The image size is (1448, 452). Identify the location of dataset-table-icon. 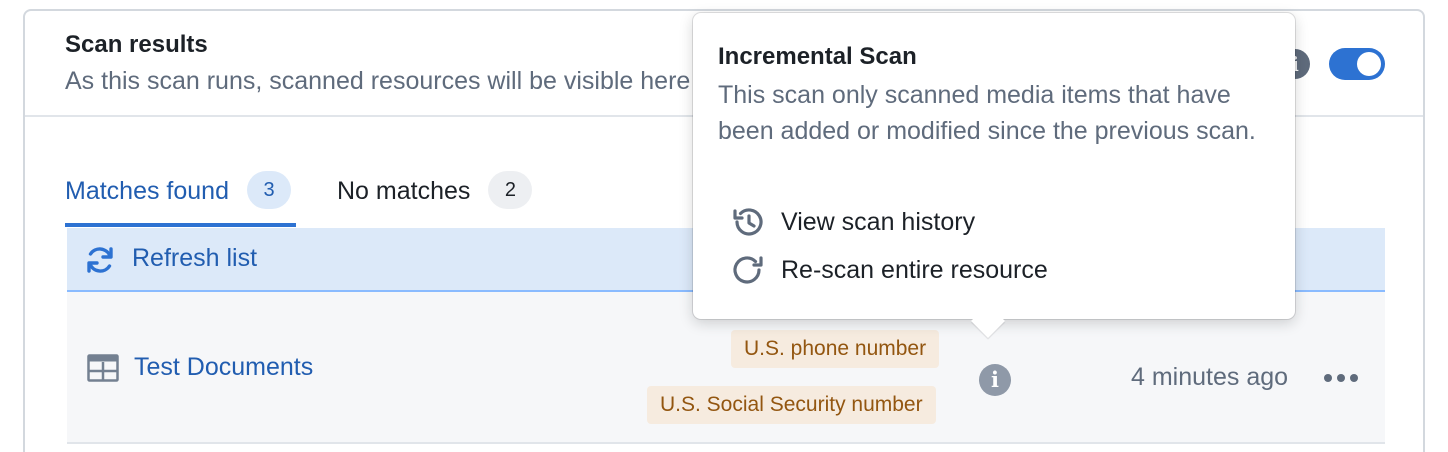
(103, 368).